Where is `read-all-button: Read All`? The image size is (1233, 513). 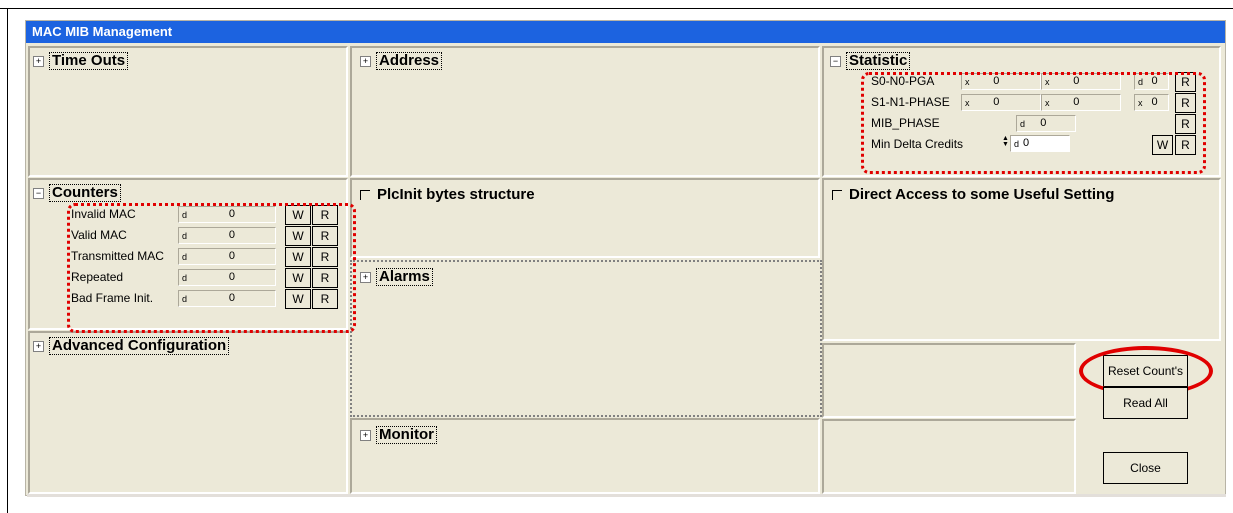
read-all-button: Read All is located at coordinates (1145, 403).